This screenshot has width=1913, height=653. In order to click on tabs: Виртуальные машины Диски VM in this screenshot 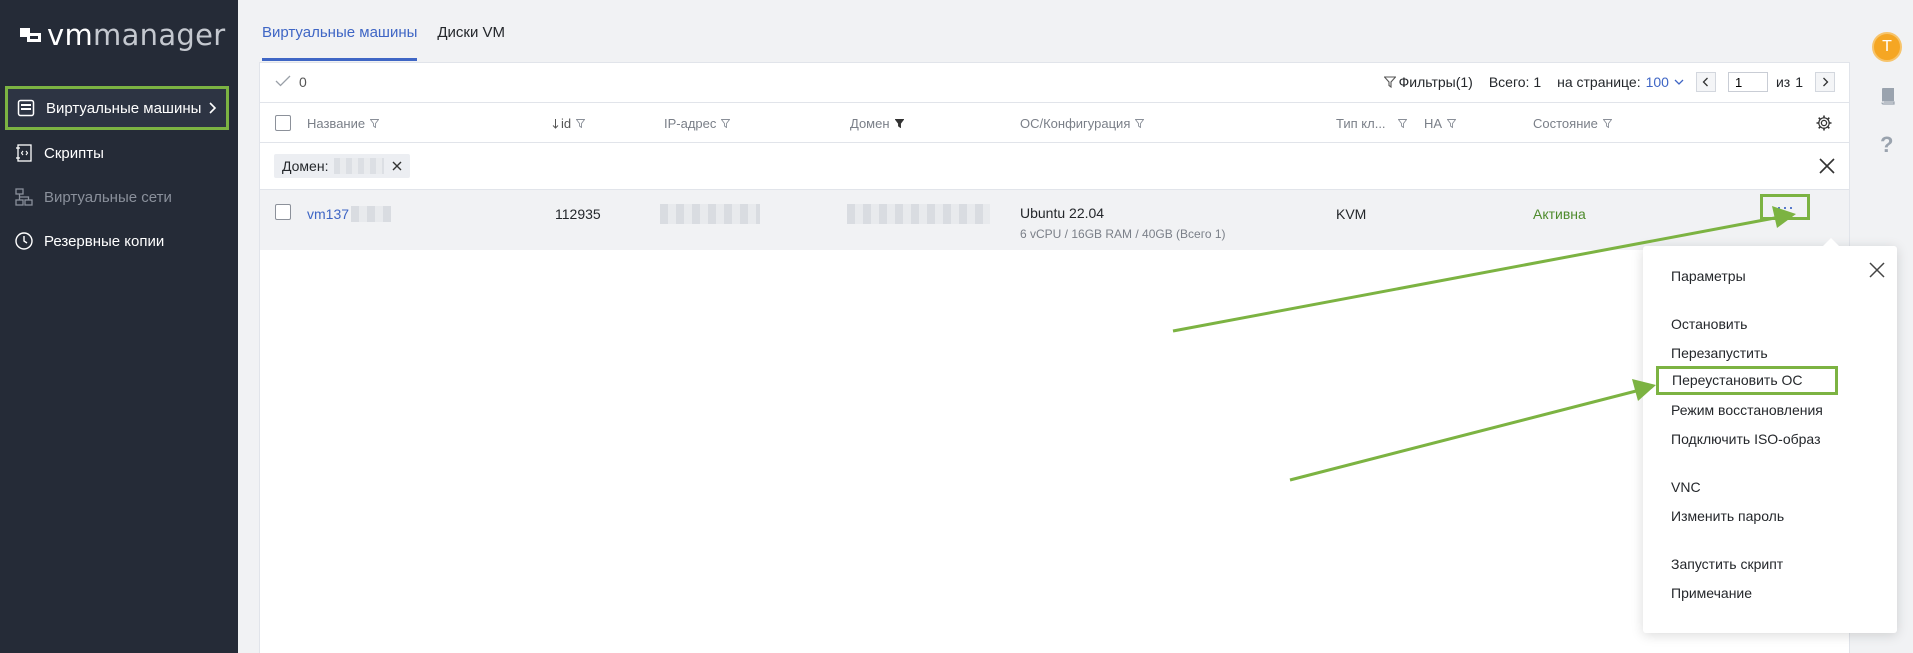, I will do `click(393, 30)`.